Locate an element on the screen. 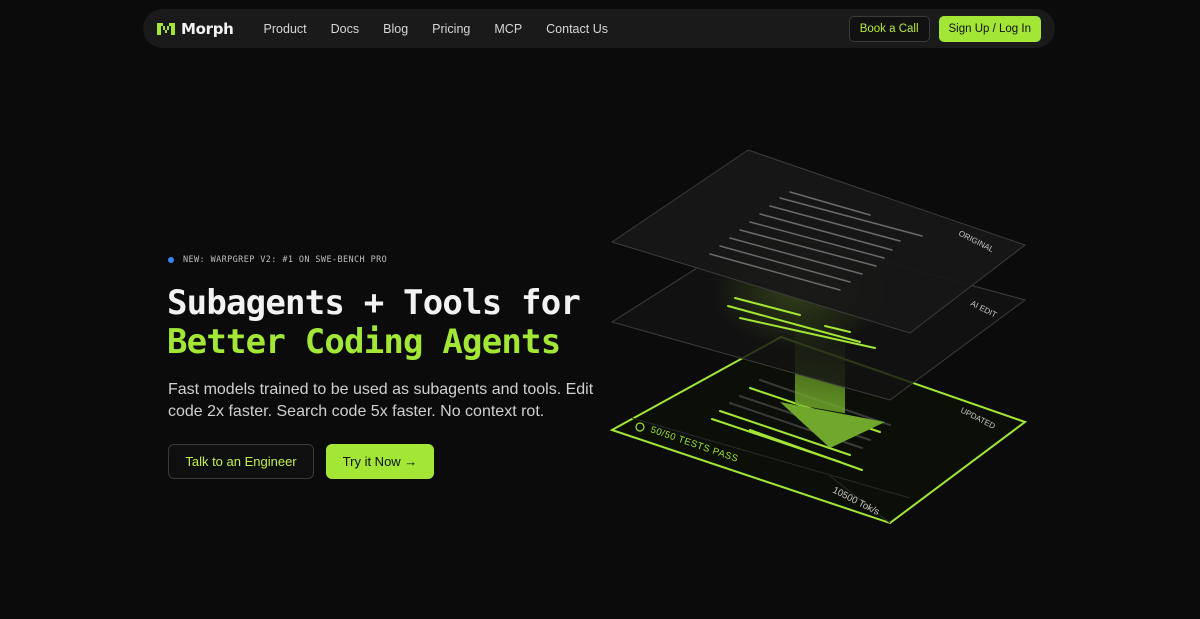 The width and height of the screenshot is (1200, 619). brand-logo: Morph is located at coordinates (195, 29).